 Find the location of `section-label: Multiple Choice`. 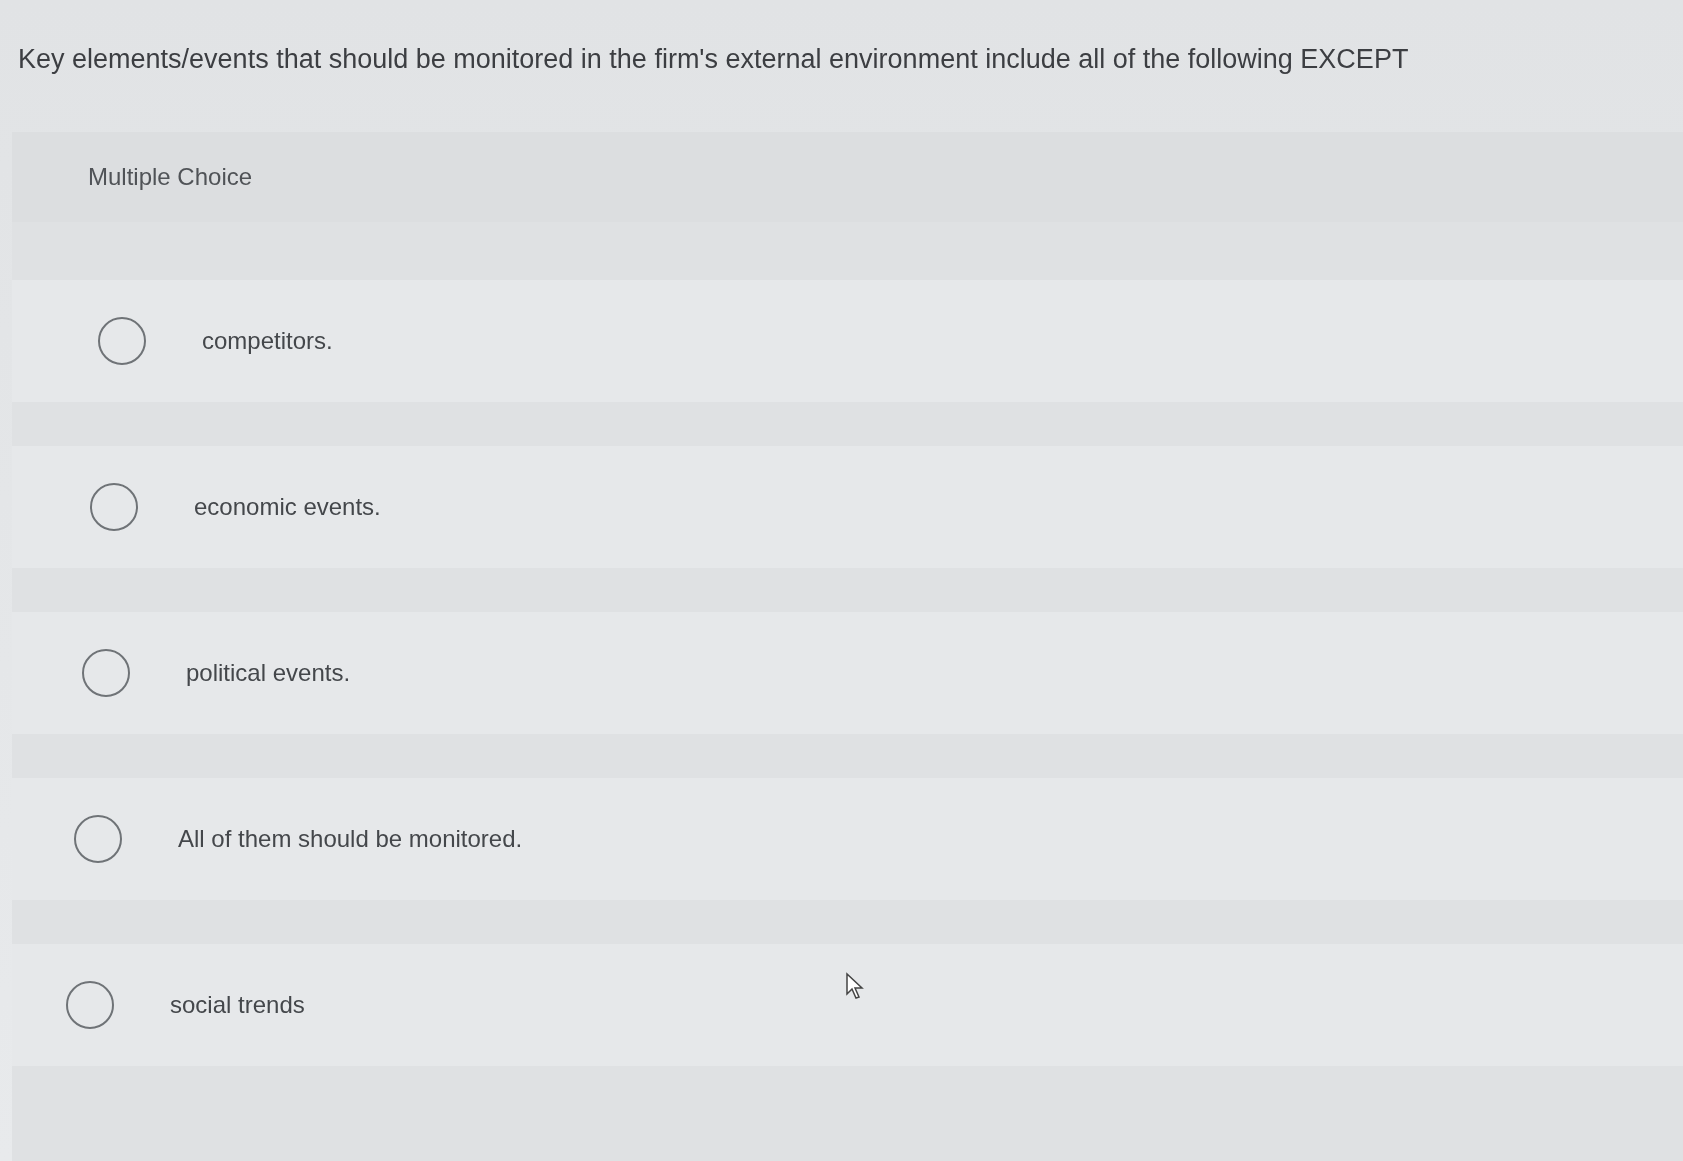

section-label: Multiple Choice is located at coordinates (170, 177).